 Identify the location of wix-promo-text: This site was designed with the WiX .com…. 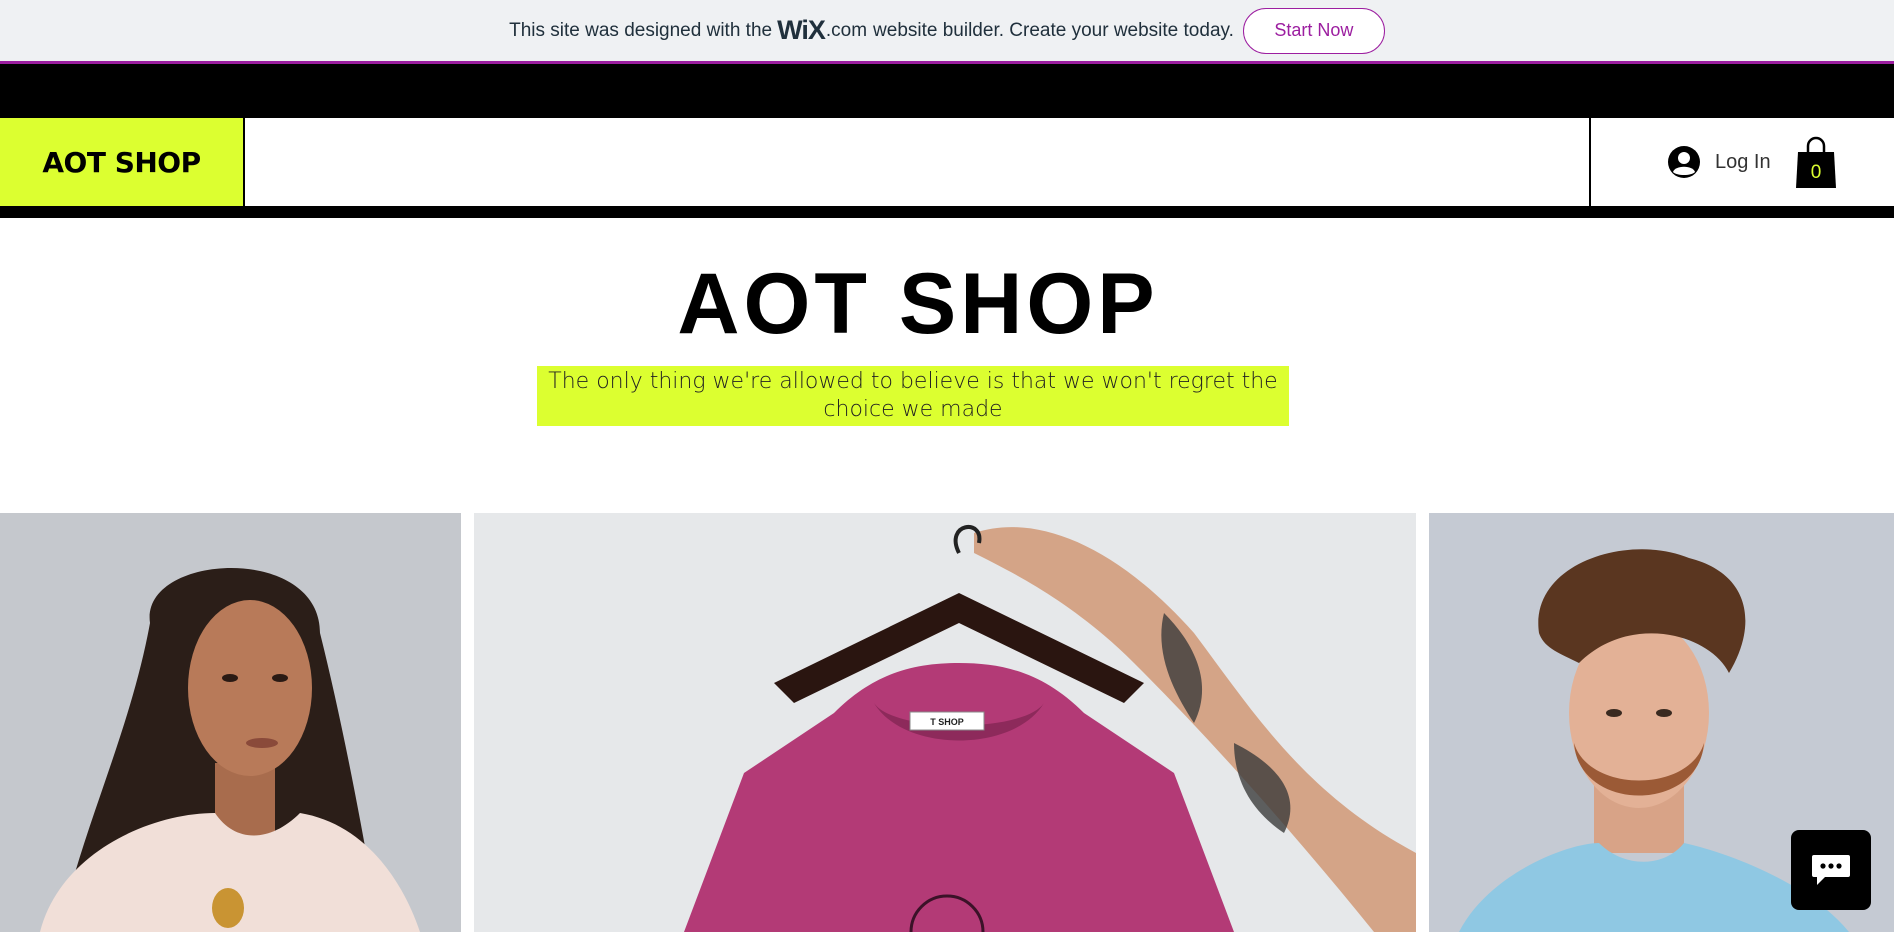
(871, 30).